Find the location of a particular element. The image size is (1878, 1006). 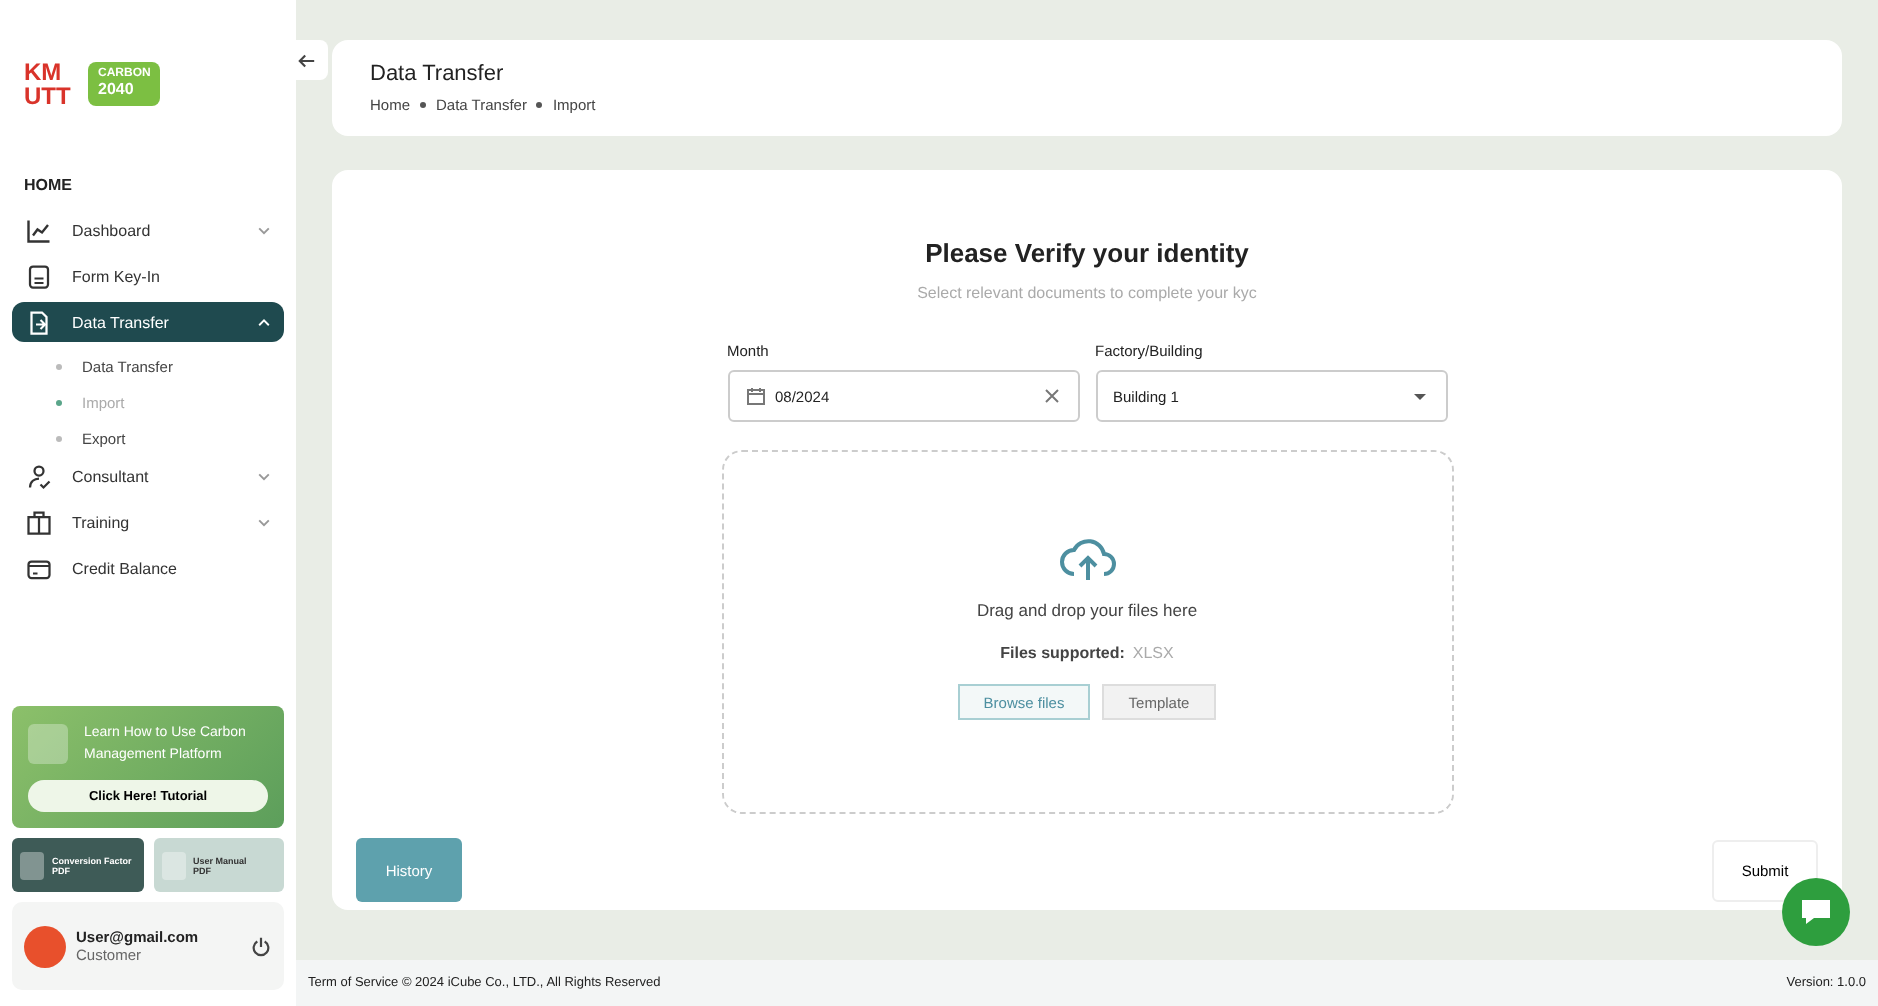

document-arrow-icon is located at coordinates (39, 322).